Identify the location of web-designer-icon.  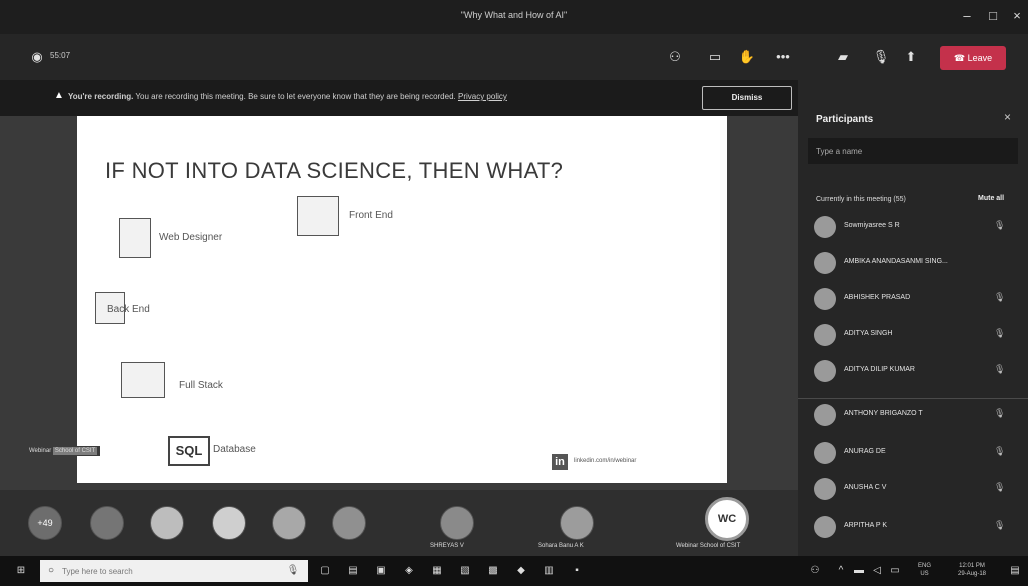
(135, 238).